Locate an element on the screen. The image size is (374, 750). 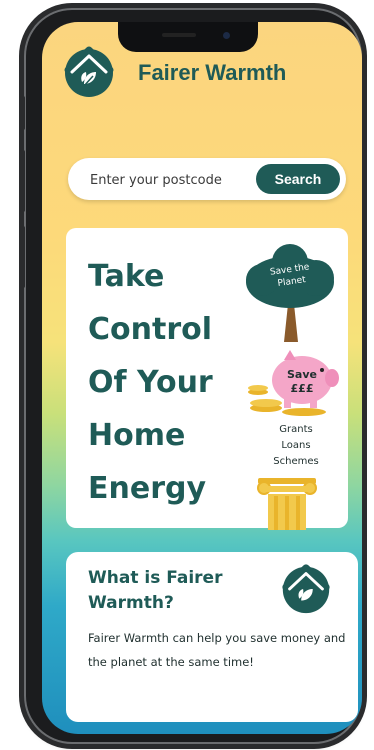
hero-title-line: Take is located at coordinates (126, 276).